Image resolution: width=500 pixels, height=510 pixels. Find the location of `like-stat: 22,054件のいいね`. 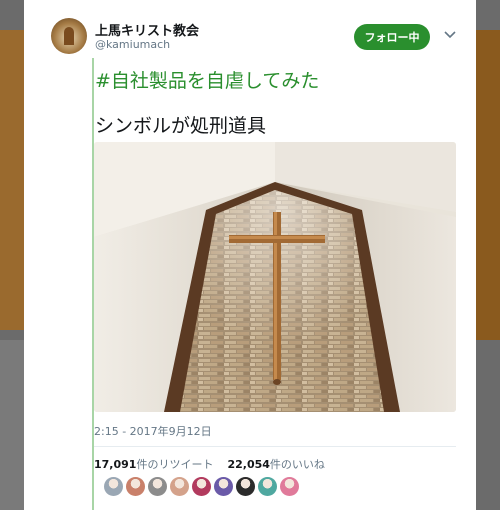

like-stat: 22,054件のいいね is located at coordinates (275, 464).